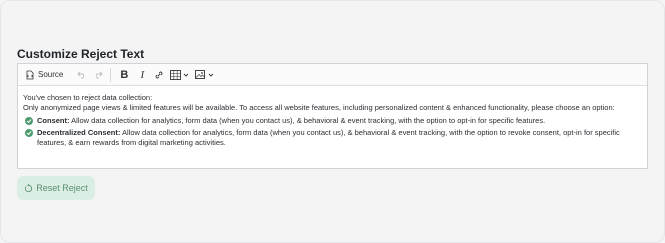 The height and width of the screenshot is (243, 665). What do you see at coordinates (53, 120) in the screenshot?
I see `bullet-label: Consent:` at bounding box center [53, 120].